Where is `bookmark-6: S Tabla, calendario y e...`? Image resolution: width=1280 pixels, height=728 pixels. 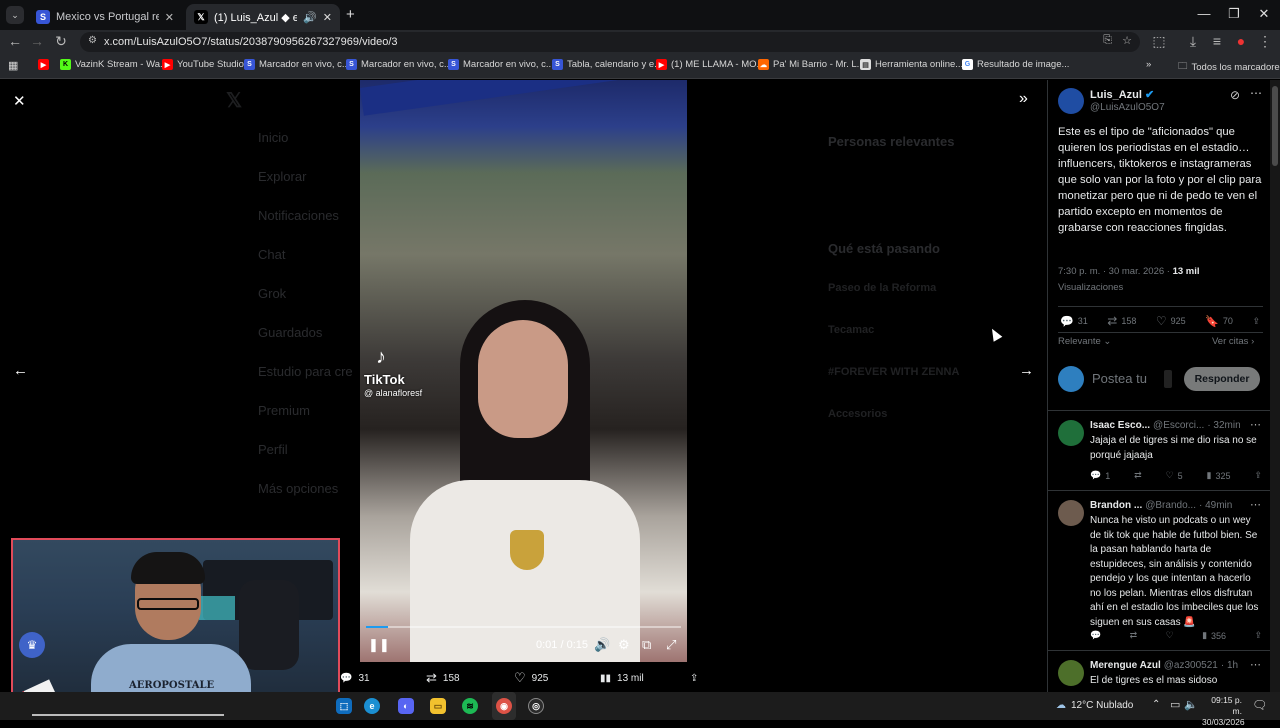 bookmark-6: S Tabla, calendario y e... is located at coordinates (607, 64).